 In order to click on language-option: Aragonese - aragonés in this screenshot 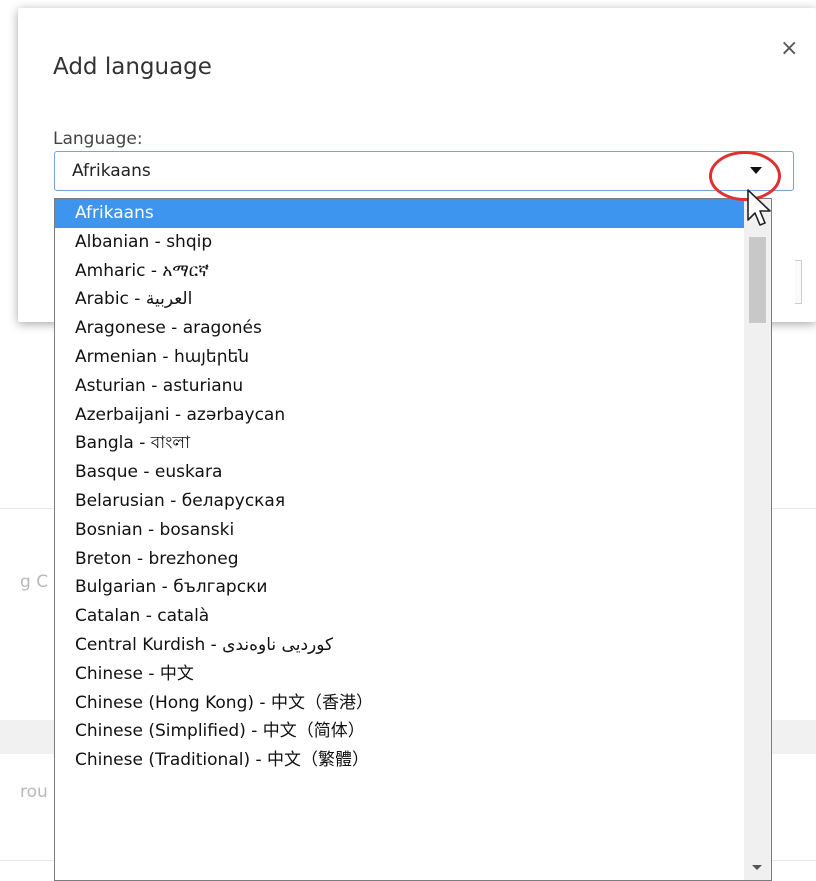, I will do `click(413, 328)`.